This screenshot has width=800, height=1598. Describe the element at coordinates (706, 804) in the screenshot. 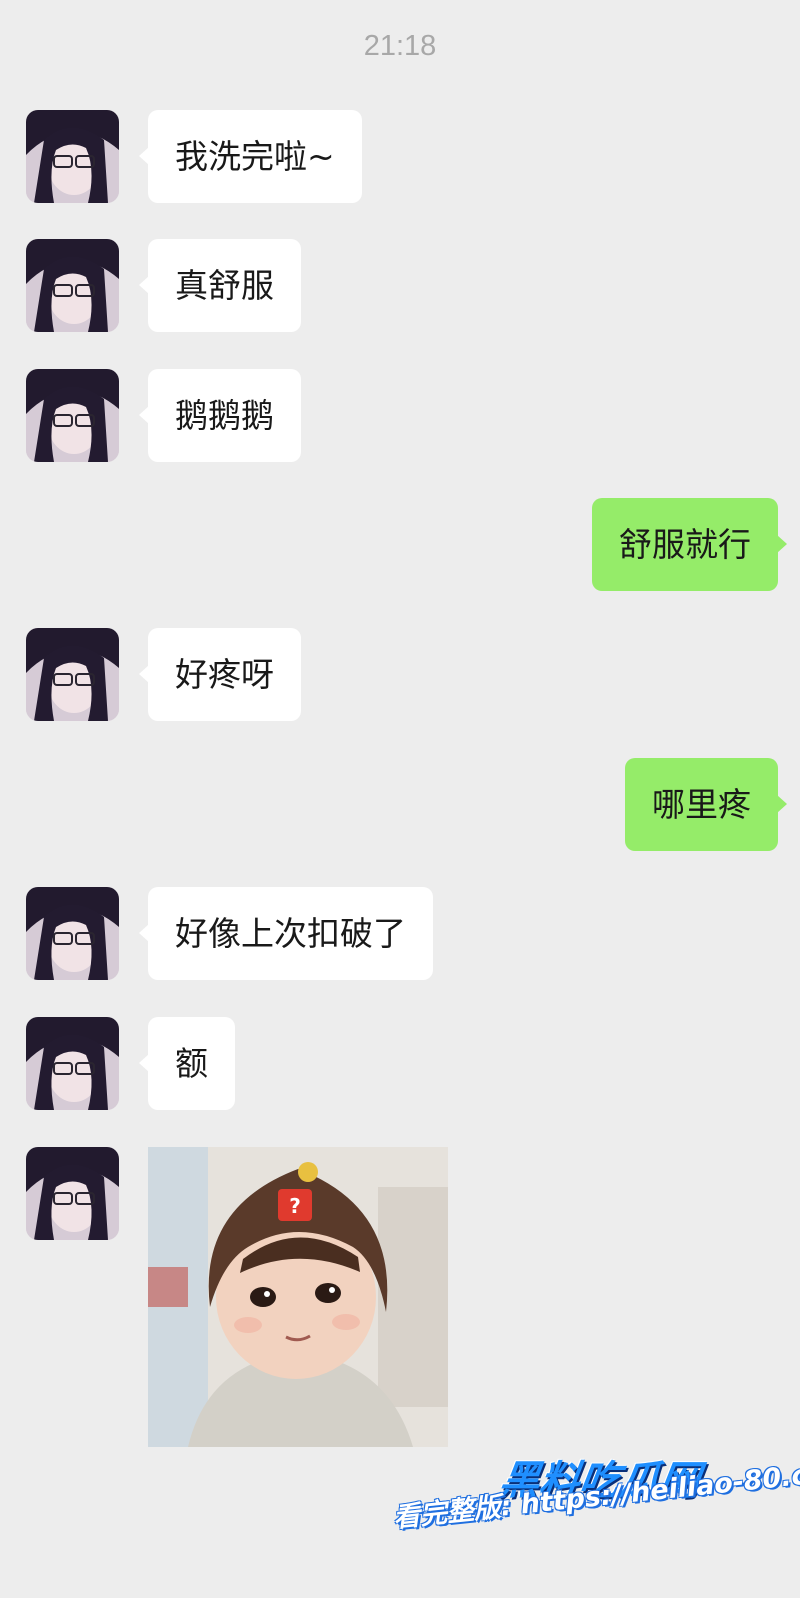

I see `outgoing-message-bubble: 哪里疼` at that location.